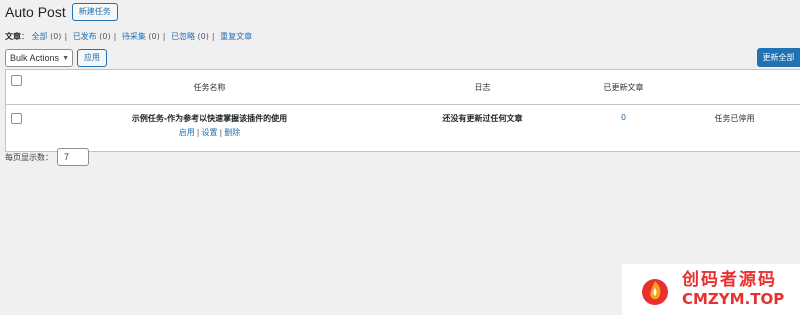  I want to click on bulk-actions-bar: Bulk Actions ▼ 应用, so click(56, 58).